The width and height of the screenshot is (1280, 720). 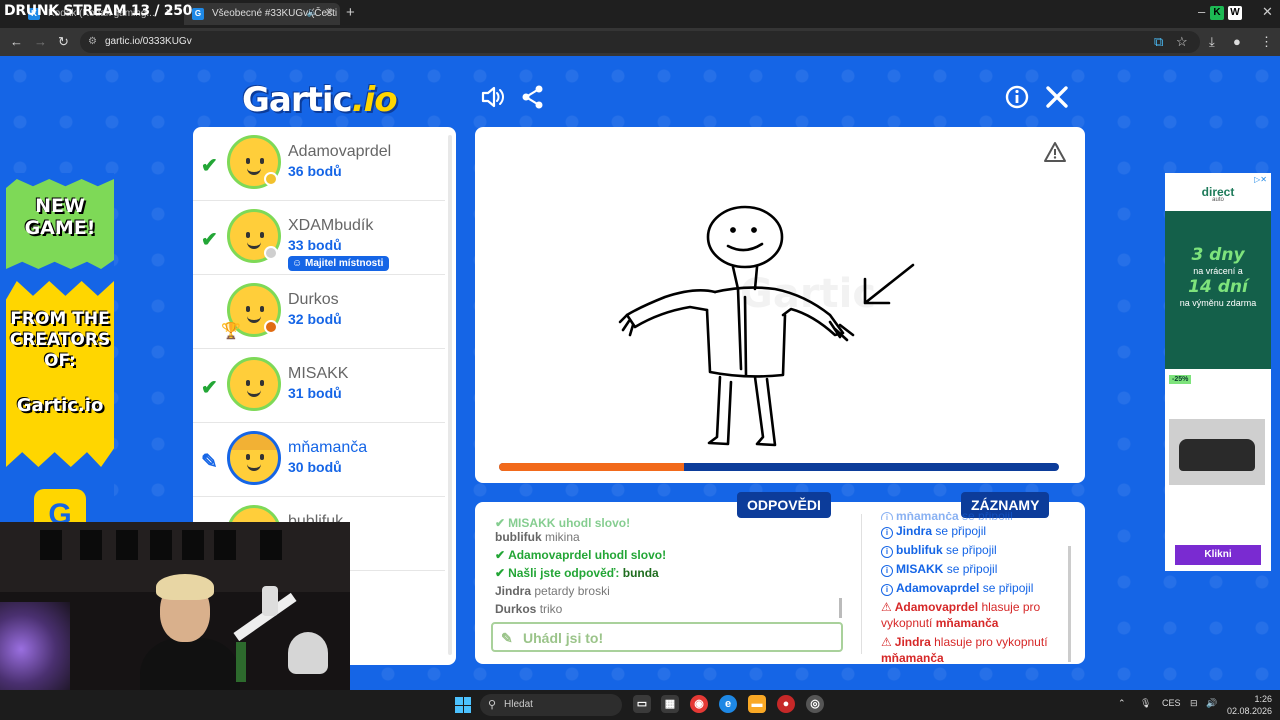 I want to click on record-line: i Adamovaprdel se připojil, so click(x=972, y=588).